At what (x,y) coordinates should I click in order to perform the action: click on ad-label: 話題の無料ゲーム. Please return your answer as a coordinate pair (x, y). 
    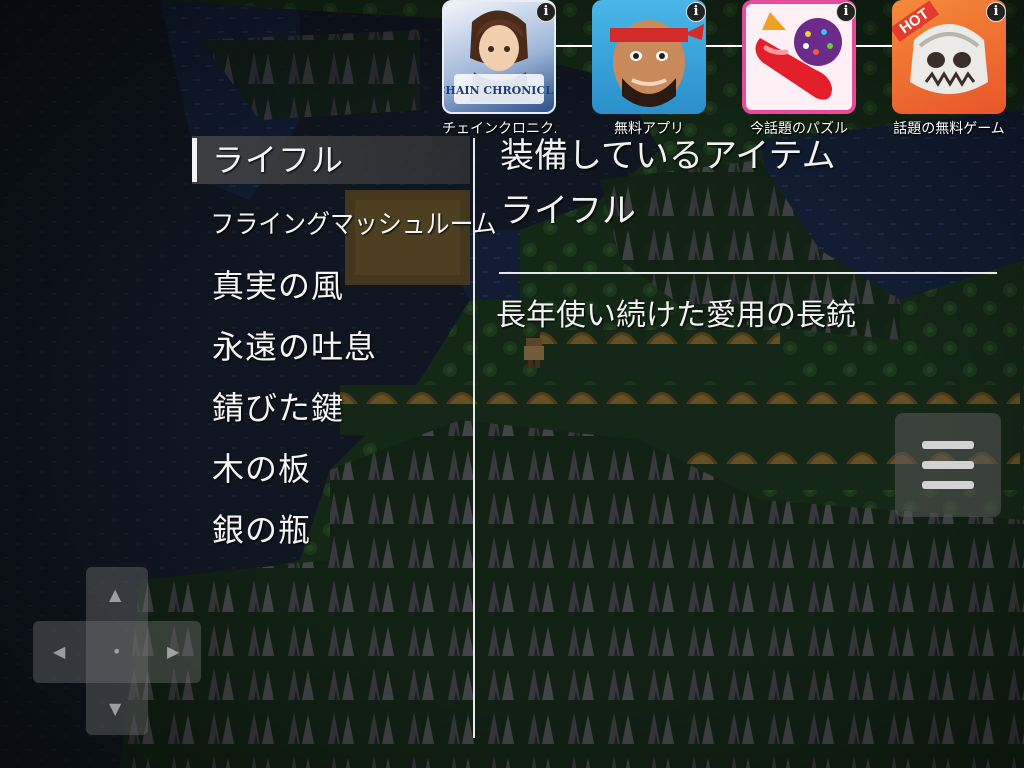
    Looking at the image, I should click on (949, 129).